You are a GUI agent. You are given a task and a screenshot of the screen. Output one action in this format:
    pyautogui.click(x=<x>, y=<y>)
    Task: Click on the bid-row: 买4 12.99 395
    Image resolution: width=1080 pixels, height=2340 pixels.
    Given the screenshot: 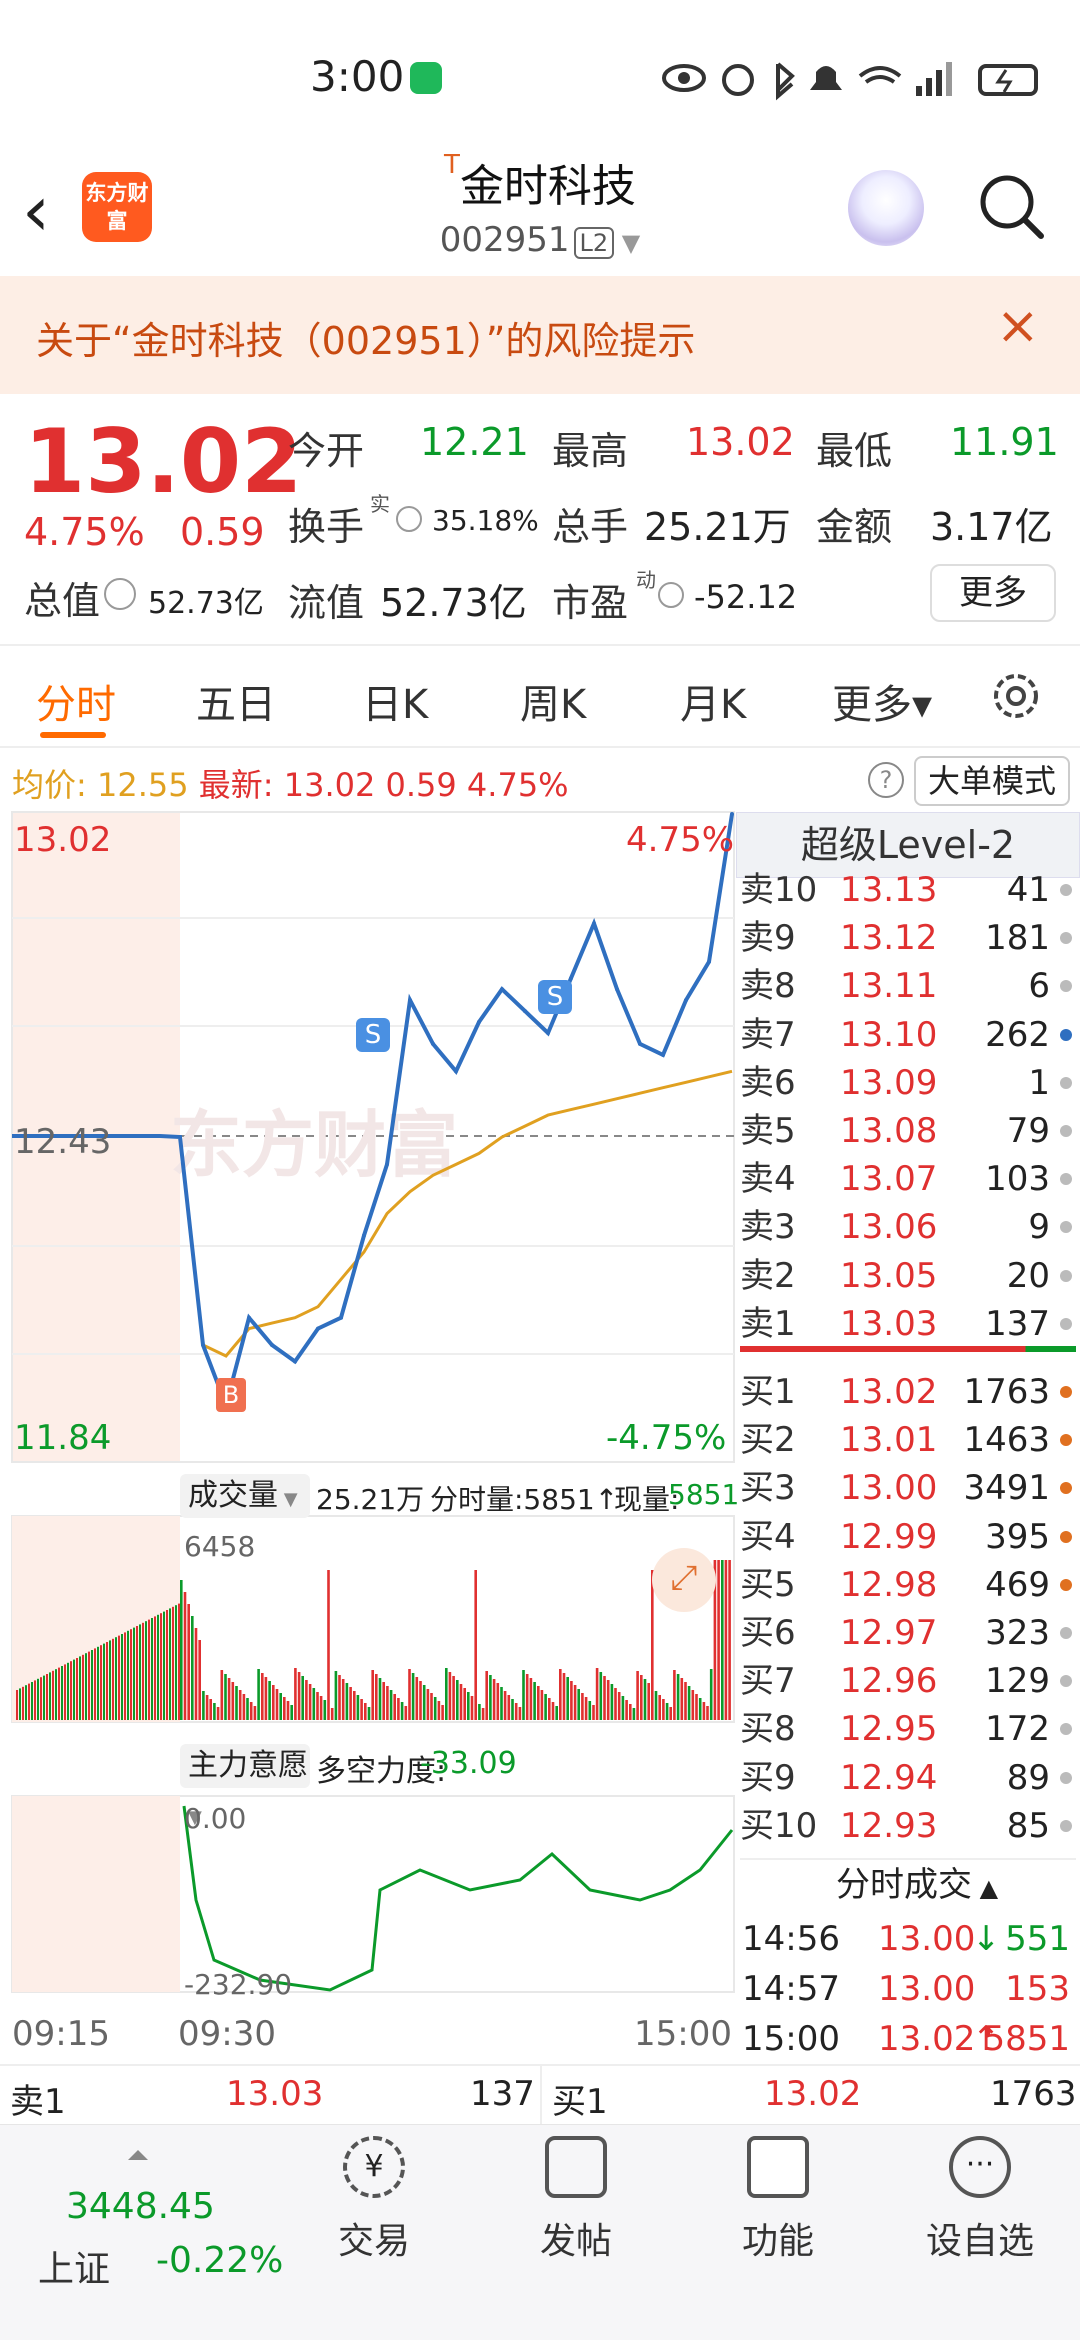 What is the action you would take?
    pyautogui.click(x=908, y=1537)
    